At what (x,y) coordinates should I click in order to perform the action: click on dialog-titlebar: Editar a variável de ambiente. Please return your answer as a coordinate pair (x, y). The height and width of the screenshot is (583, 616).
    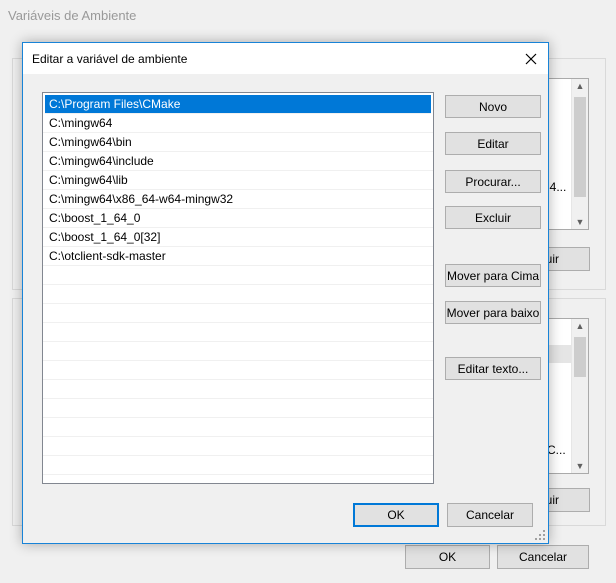
    Looking at the image, I should click on (285, 58).